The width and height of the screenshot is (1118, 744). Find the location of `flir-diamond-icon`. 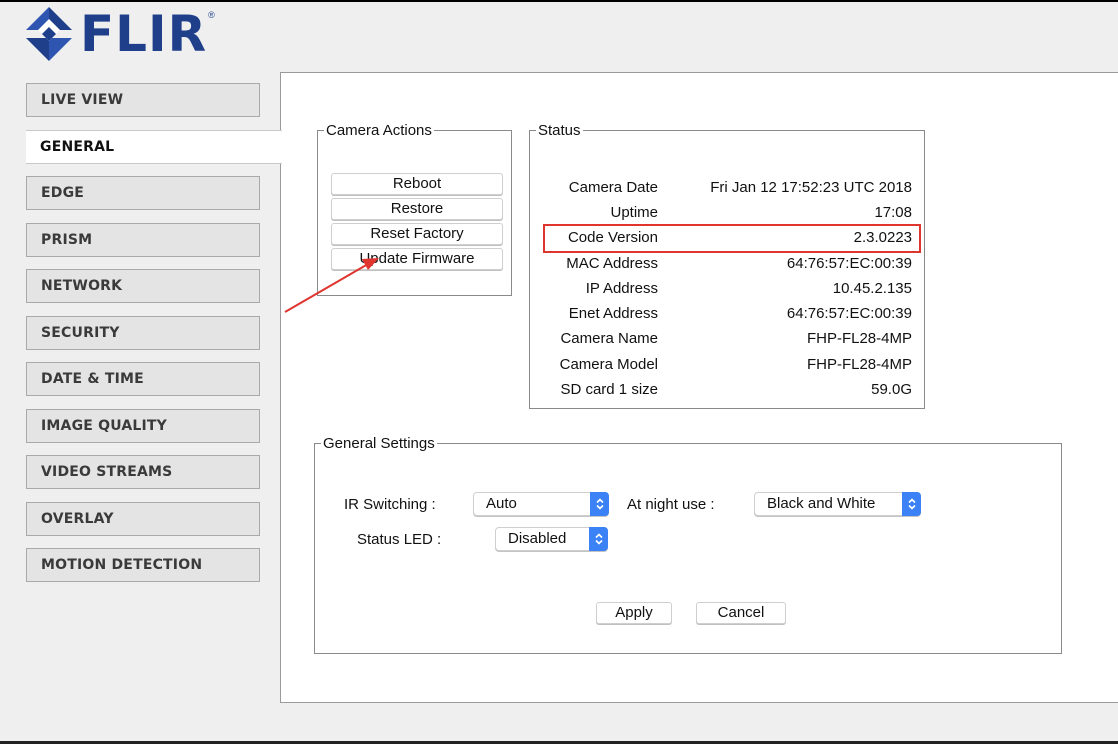

flir-diamond-icon is located at coordinates (49, 34).